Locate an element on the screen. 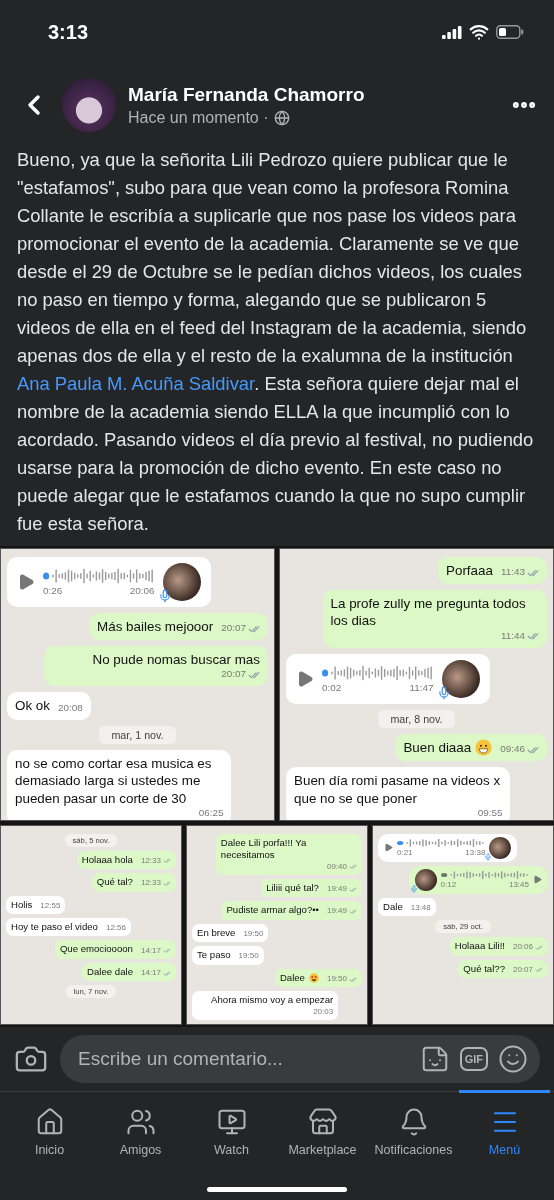 This screenshot has width=554, height=1200. nav-tab: Watch is located at coordinates (231, 1123).